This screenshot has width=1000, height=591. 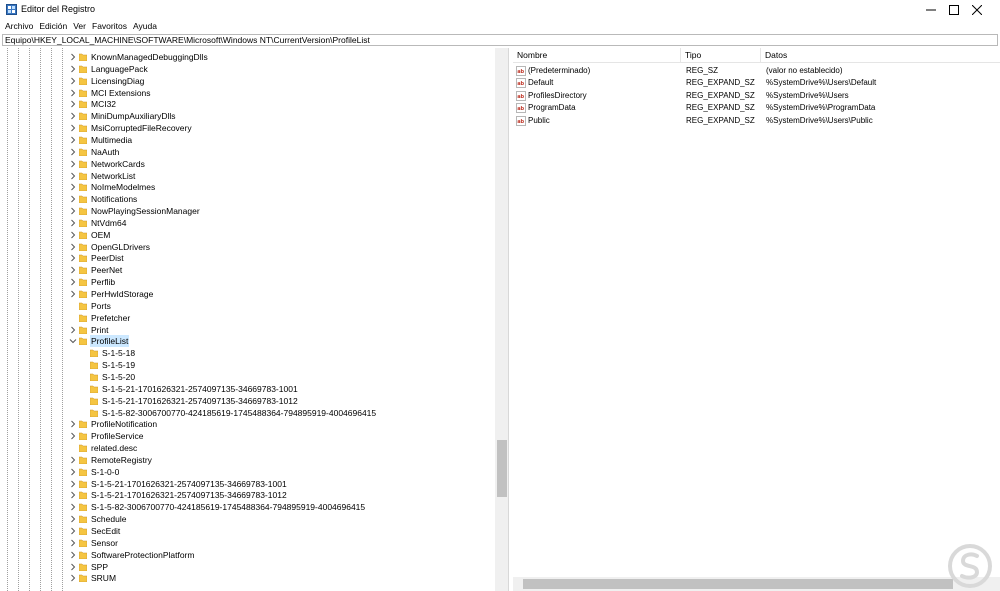 I want to click on tree-item: ProfileNotification, so click(x=247, y=424).